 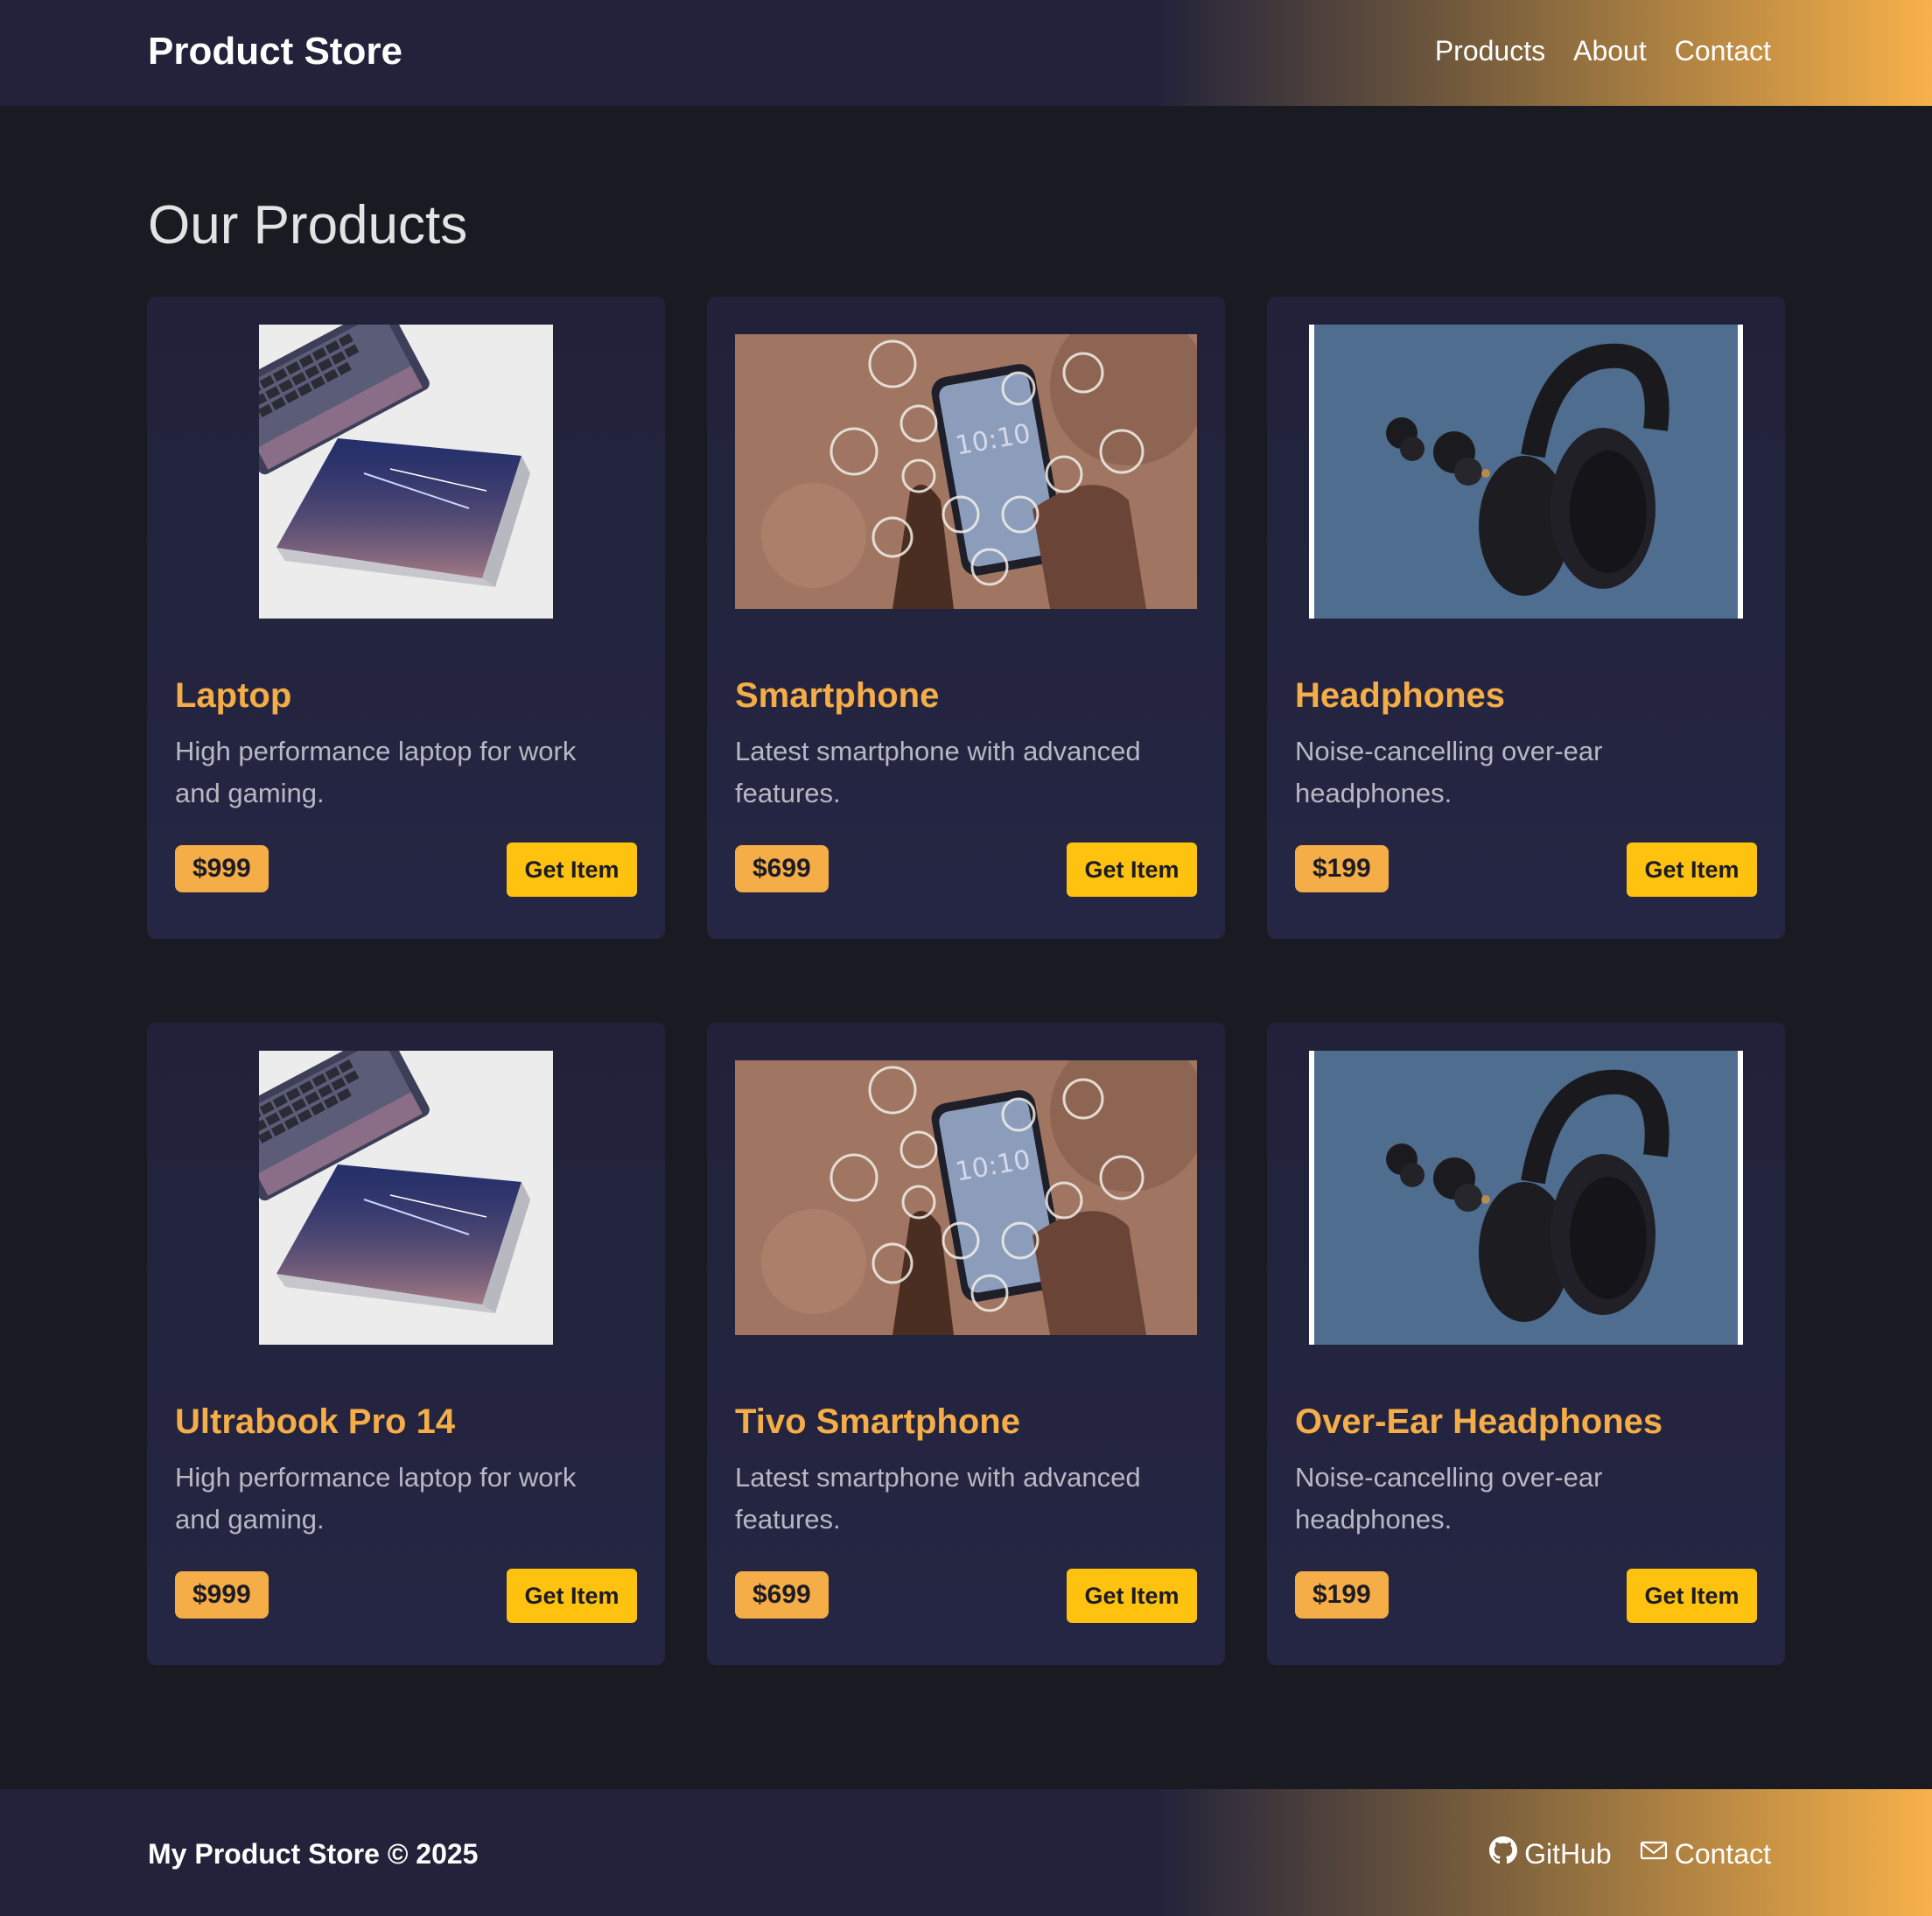 I want to click on main-nav: Products About Contact, so click(x=1603, y=51).